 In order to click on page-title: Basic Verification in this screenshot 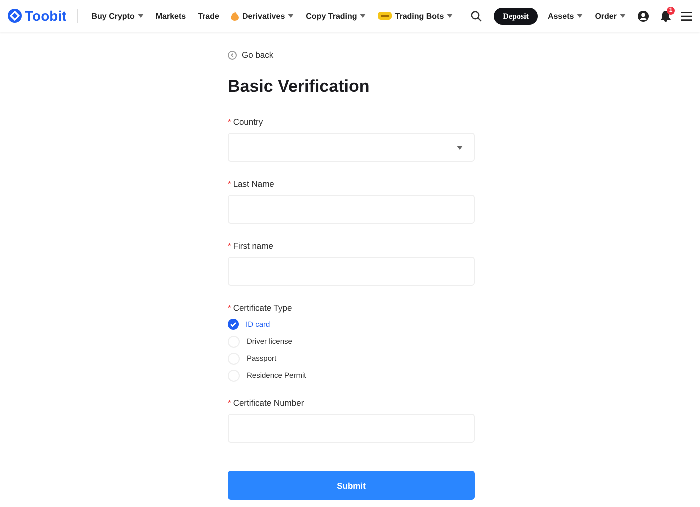, I will do `click(299, 87)`.